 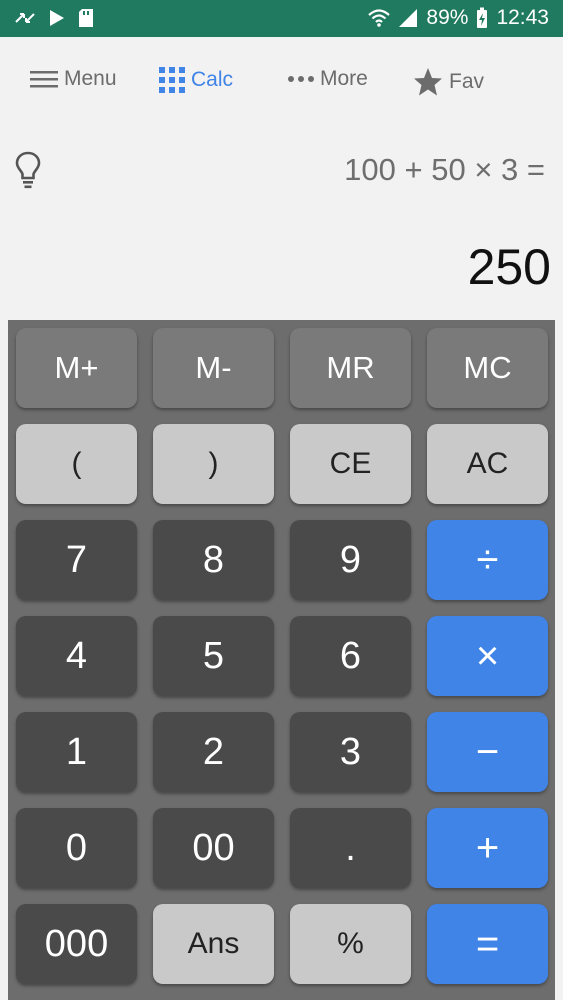 I want to click on digit-7-key: 7, so click(x=76, y=560).